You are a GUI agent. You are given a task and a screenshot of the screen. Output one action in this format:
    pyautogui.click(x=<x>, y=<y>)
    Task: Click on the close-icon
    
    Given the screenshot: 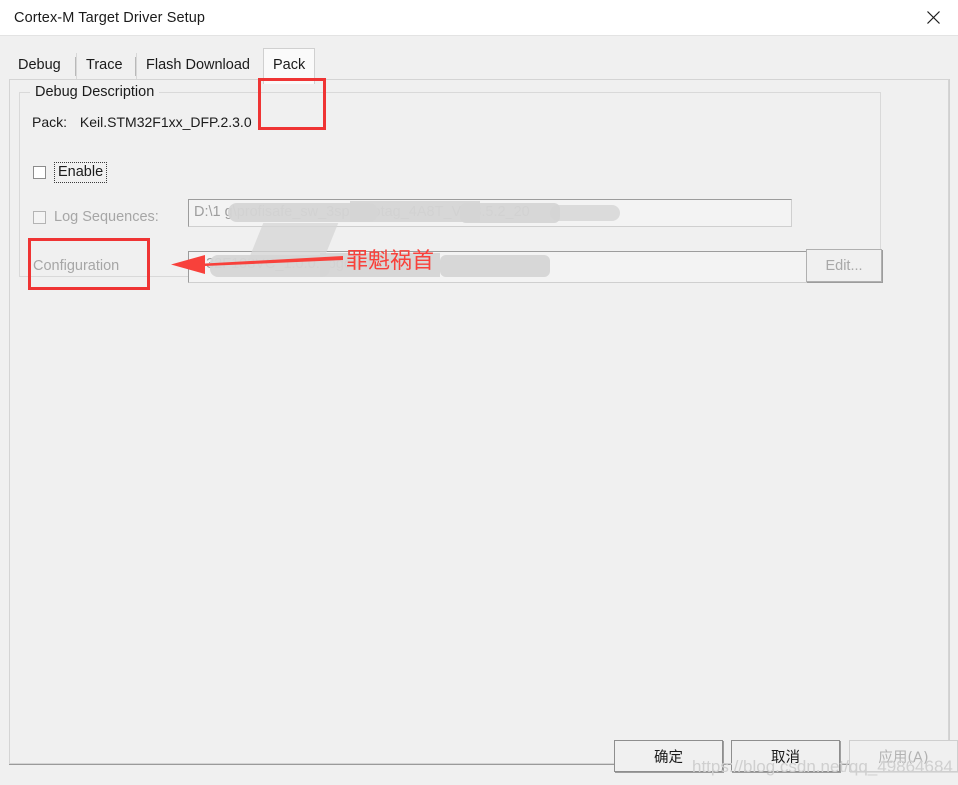 What is the action you would take?
    pyautogui.click(x=933, y=17)
    